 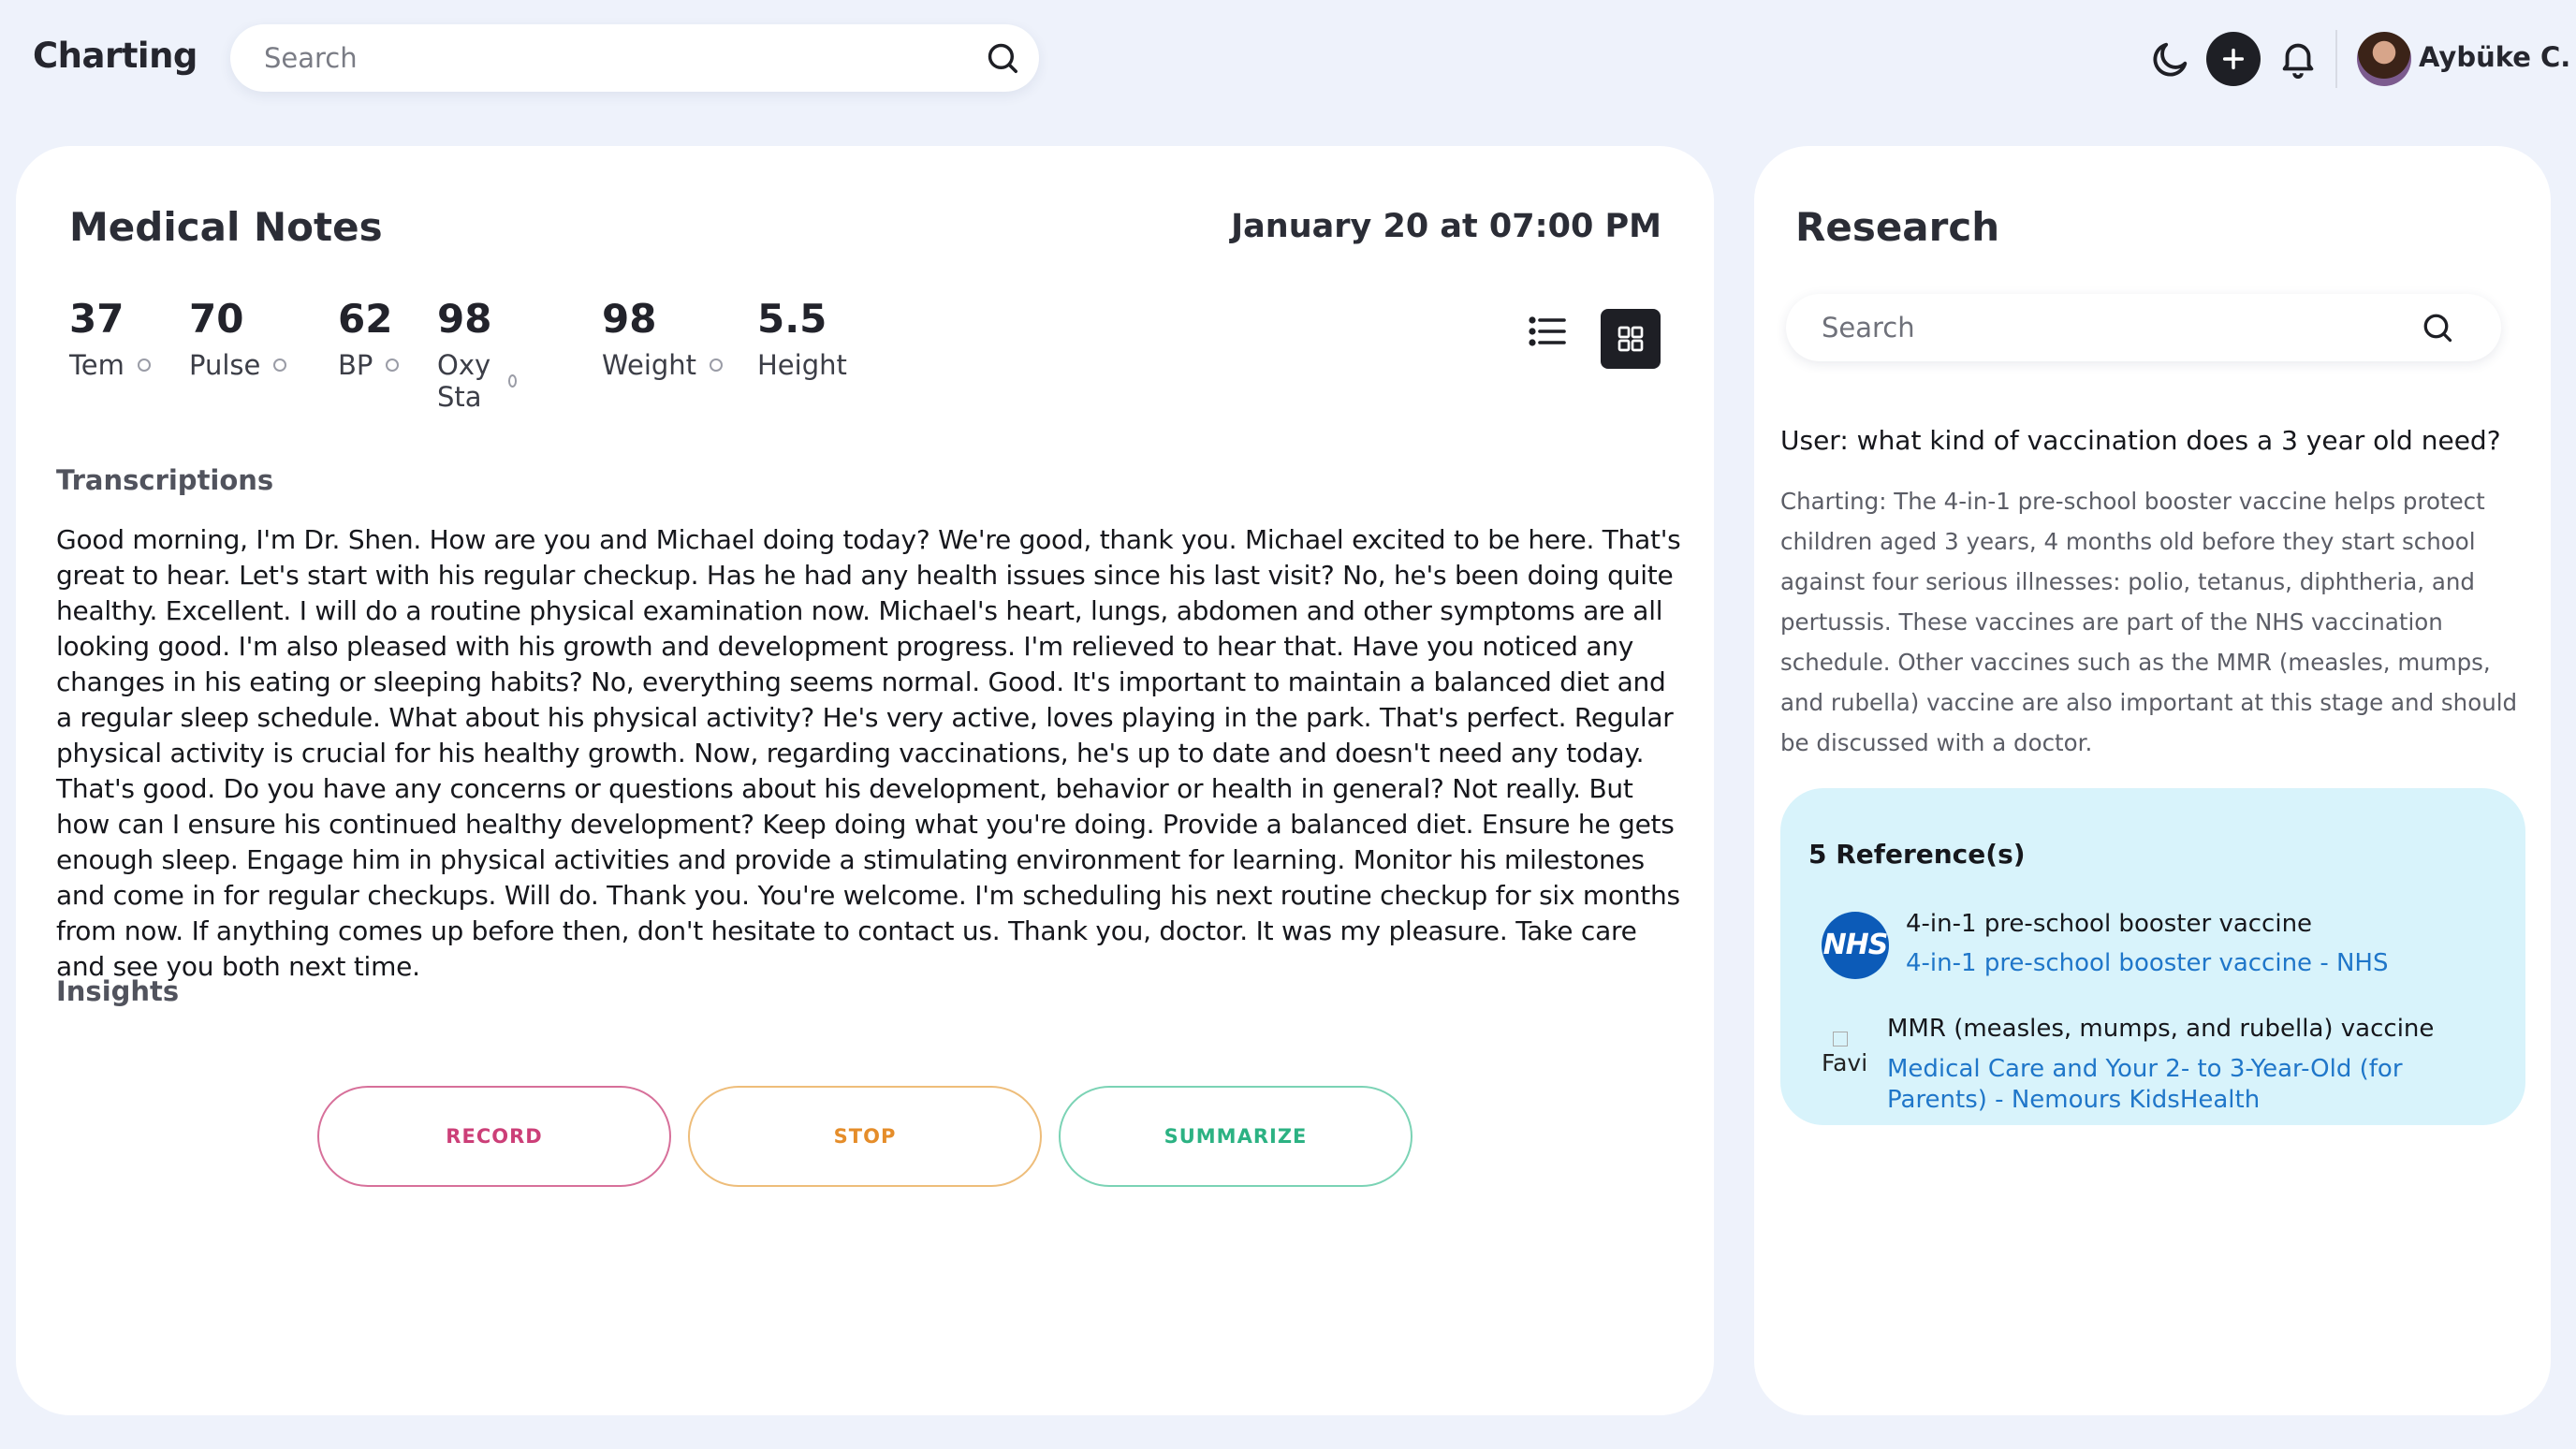 What do you see at coordinates (2336, 59) in the screenshot?
I see `header-divider` at bounding box center [2336, 59].